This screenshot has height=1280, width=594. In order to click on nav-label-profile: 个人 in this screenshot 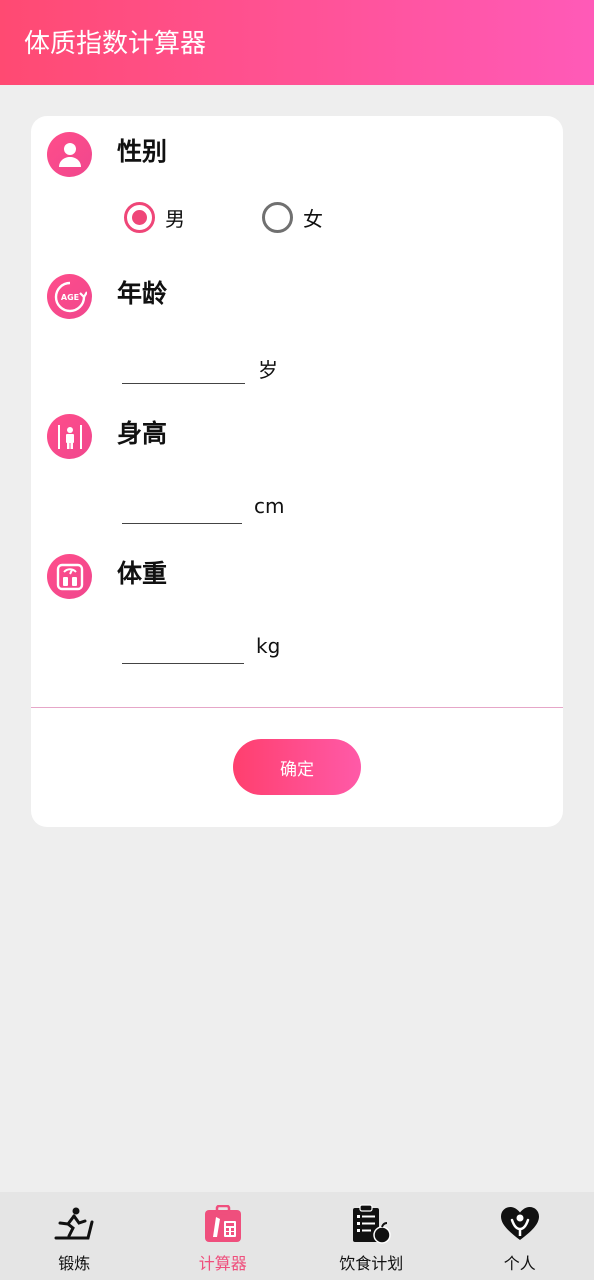, I will do `click(519, 1263)`.